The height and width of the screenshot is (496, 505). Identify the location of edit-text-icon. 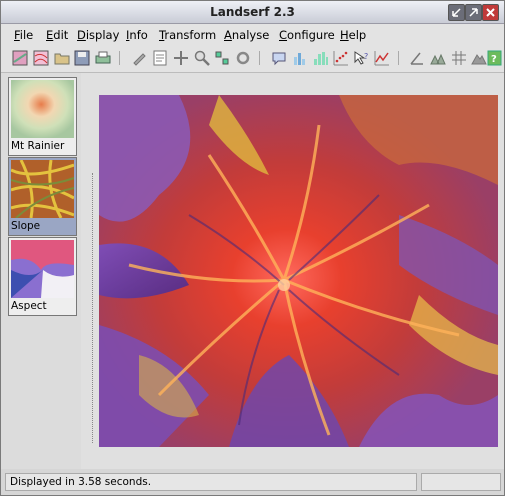
(160, 58).